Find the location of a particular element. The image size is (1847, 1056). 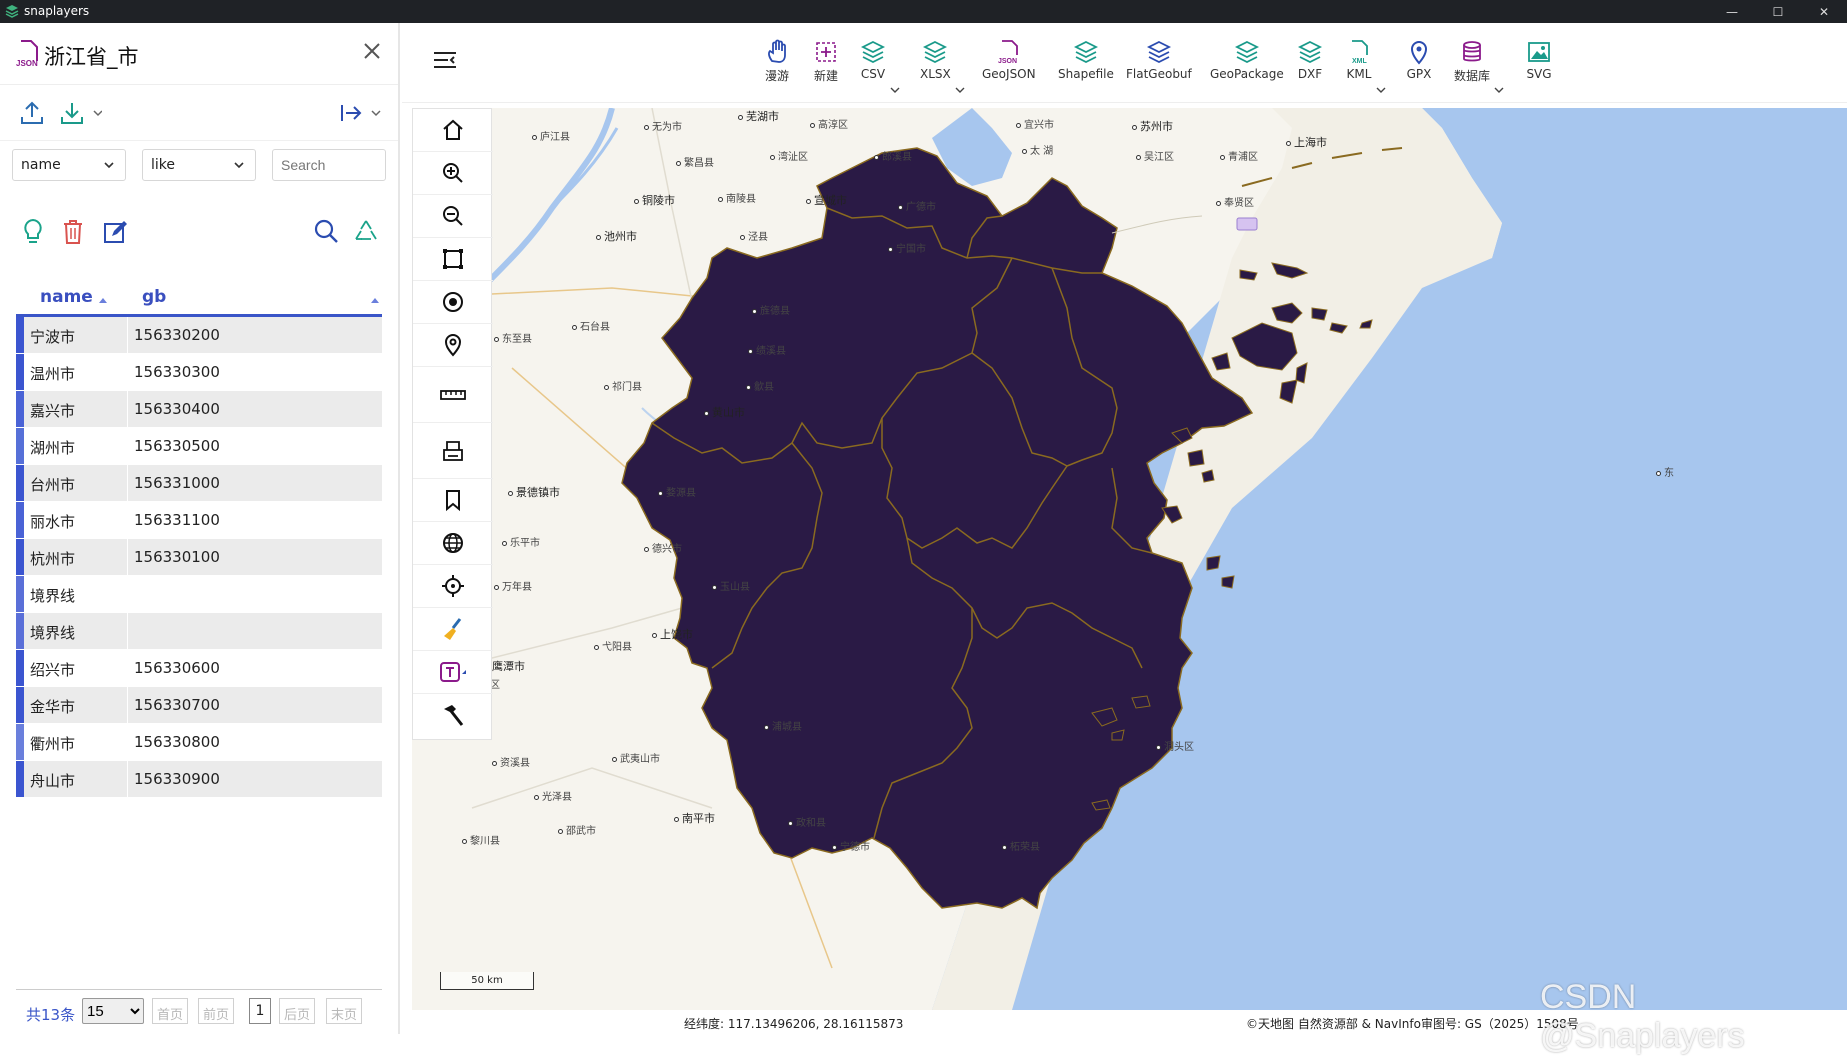

cell-name: 嘉兴市 is located at coordinates (76, 409).